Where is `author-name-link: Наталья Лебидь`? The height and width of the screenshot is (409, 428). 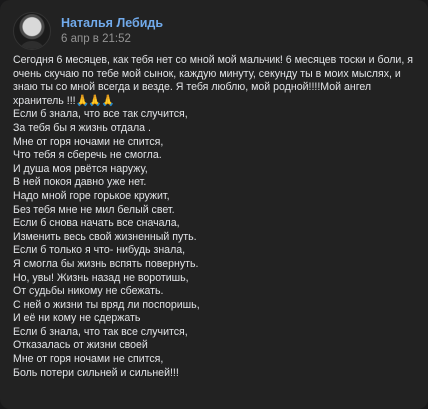 author-name-link: Наталья Лебидь is located at coordinates (112, 23).